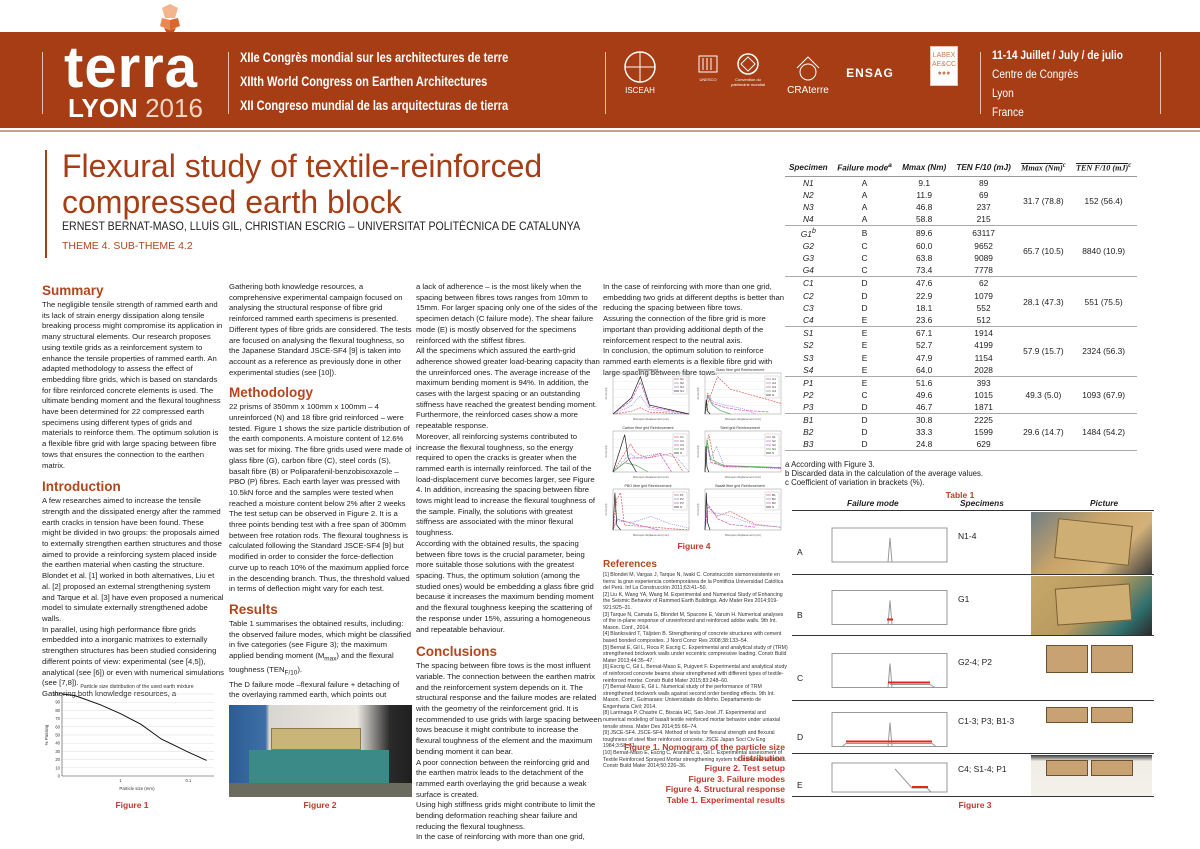 Image resolution: width=1200 pixels, height=849 pixels. Describe the element at coordinates (1043, 432) in the screenshot. I see `cell-avg-mmax: 29.6 (14.7)` at that location.